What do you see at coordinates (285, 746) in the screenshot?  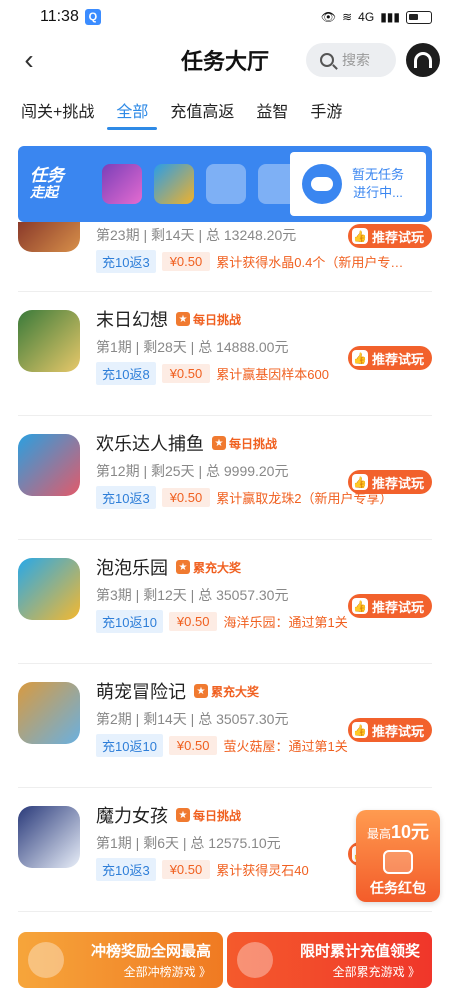 I see `reward-text: 萤火菇屋：通过第1关` at bounding box center [285, 746].